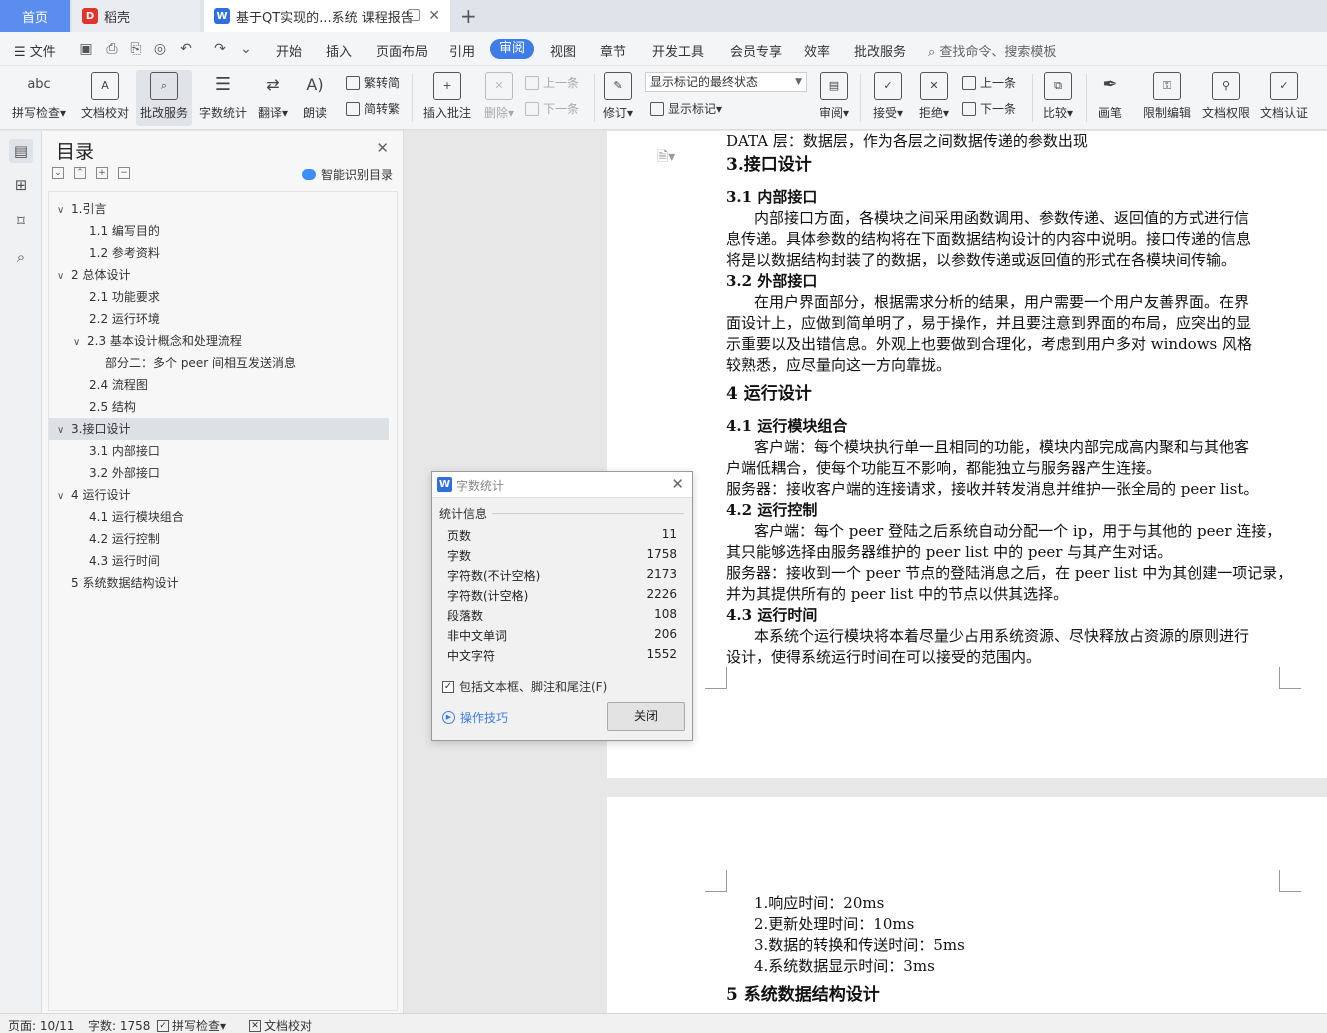 The width and height of the screenshot is (1327, 1033). What do you see at coordinates (219, 209) in the screenshot?
I see `toc-item: ∨ 1.引言` at bounding box center [219, 209].